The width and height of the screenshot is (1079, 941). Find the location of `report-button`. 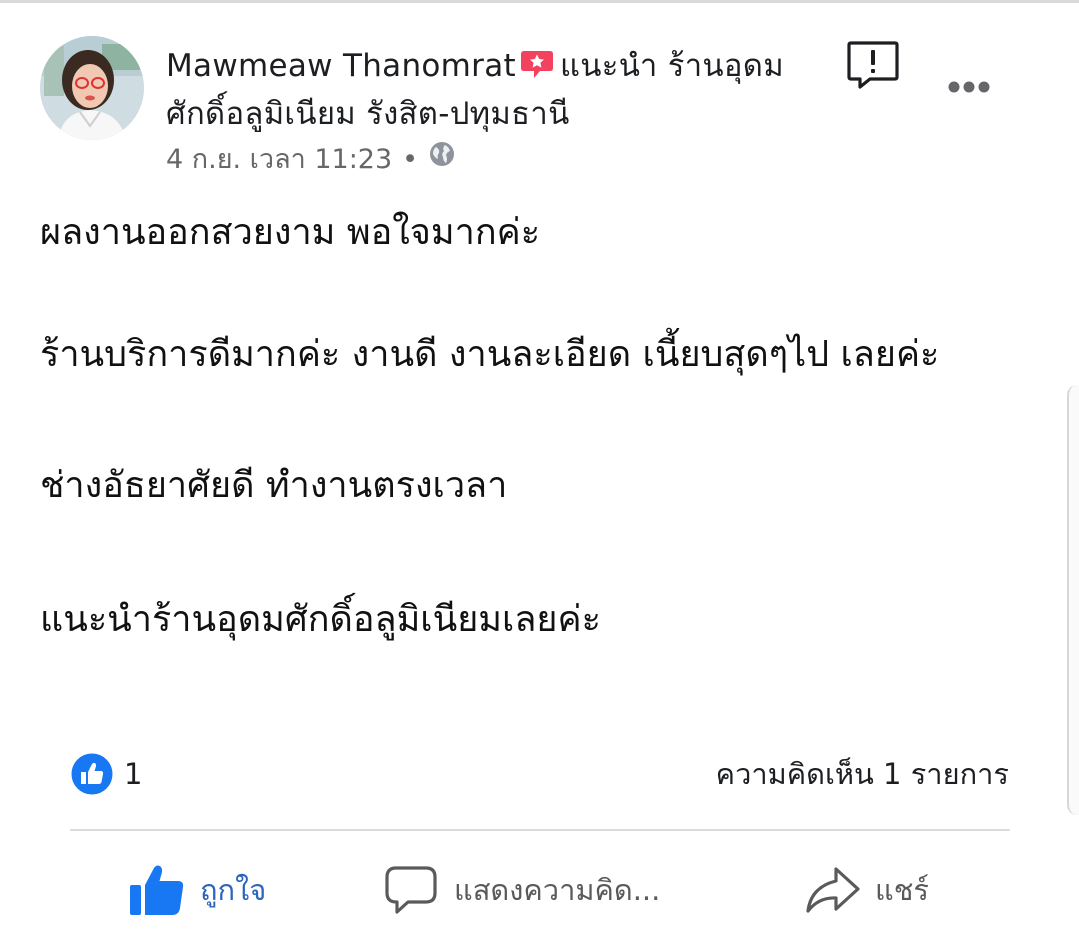

report-button is located at coordinates (873, 65).